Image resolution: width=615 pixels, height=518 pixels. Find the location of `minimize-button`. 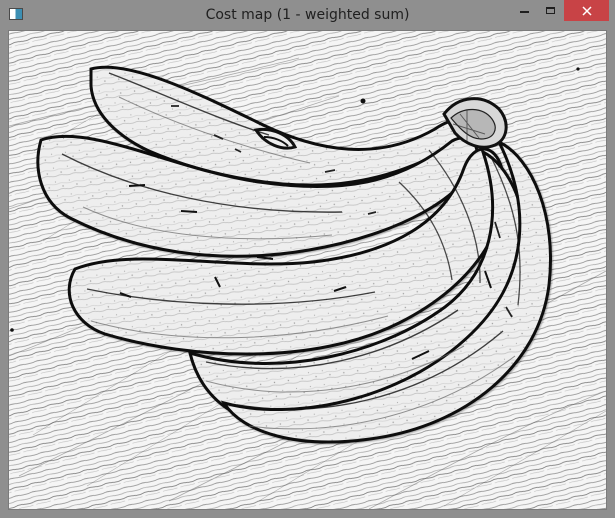

minimize-button is located at coordinates (524, 10).